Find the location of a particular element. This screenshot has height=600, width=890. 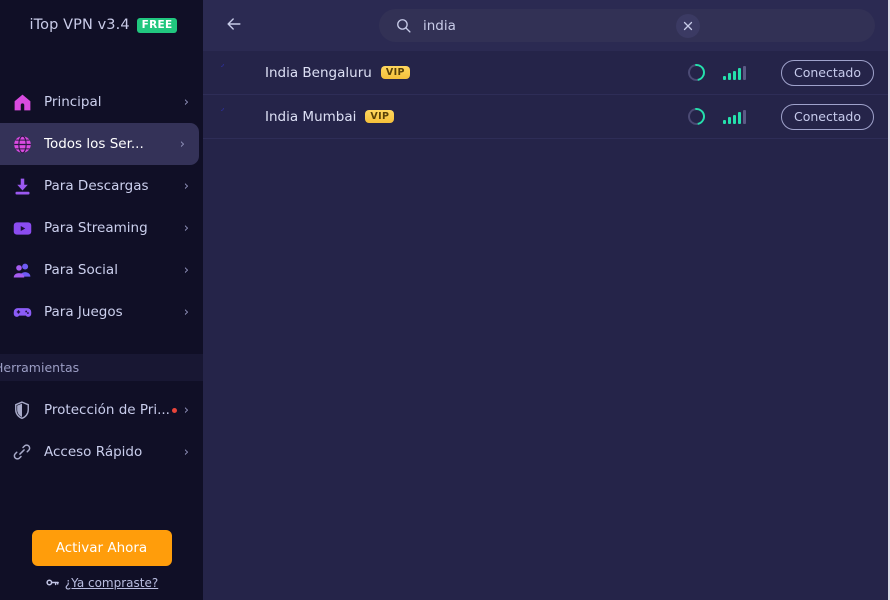

globe-icon is located at coordinates (22, 144).